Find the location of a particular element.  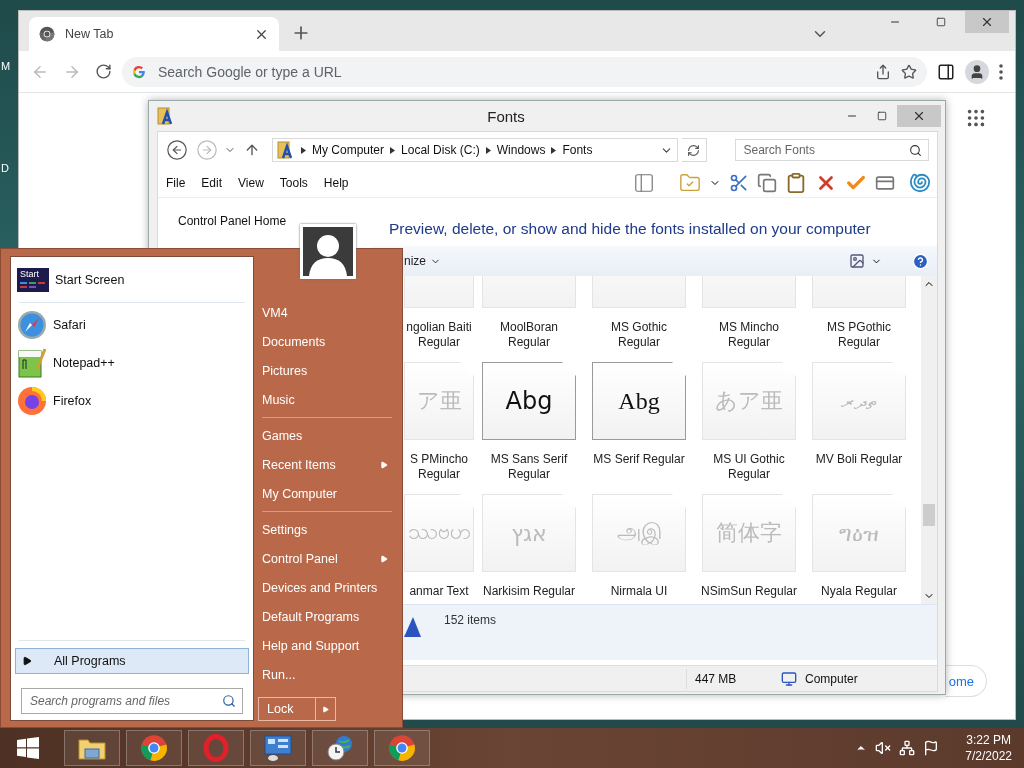

search-field: Search Fonts is located at coordinates (831, 150).